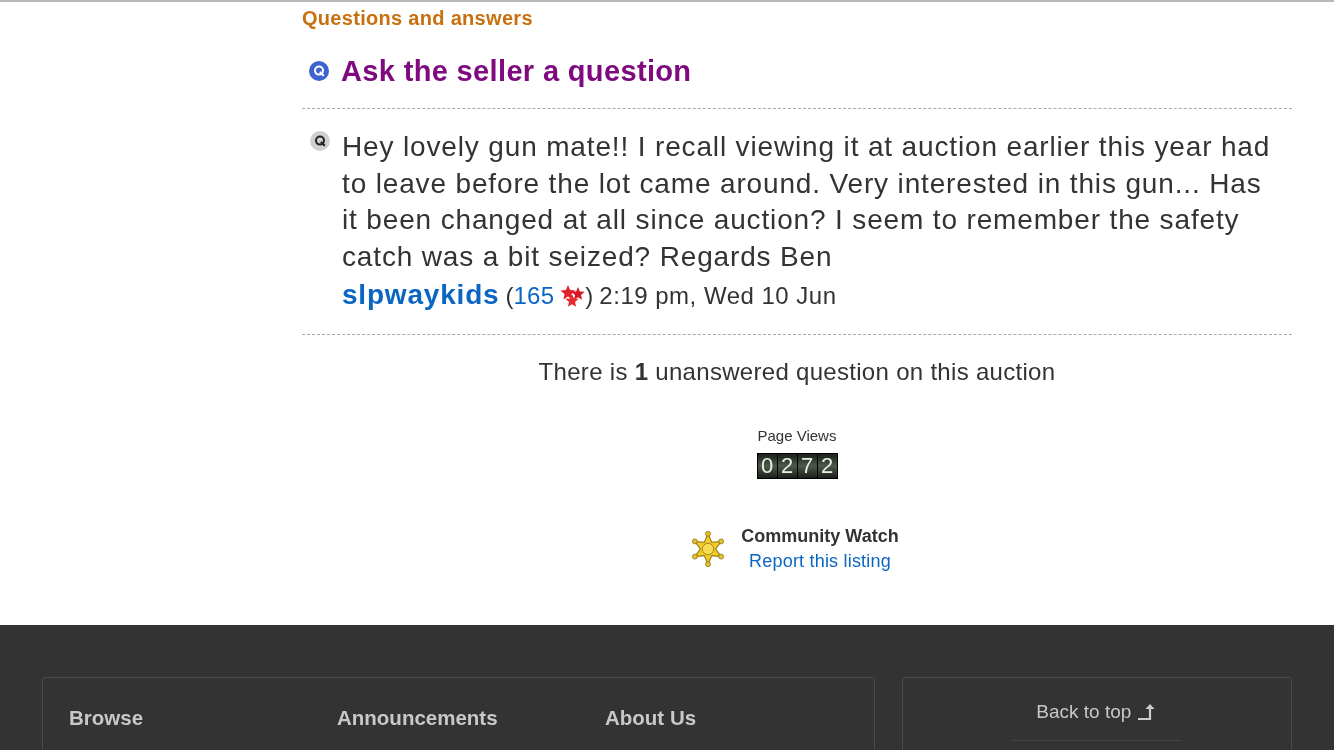  I want to click on paren-text: ), so click(589, 296).